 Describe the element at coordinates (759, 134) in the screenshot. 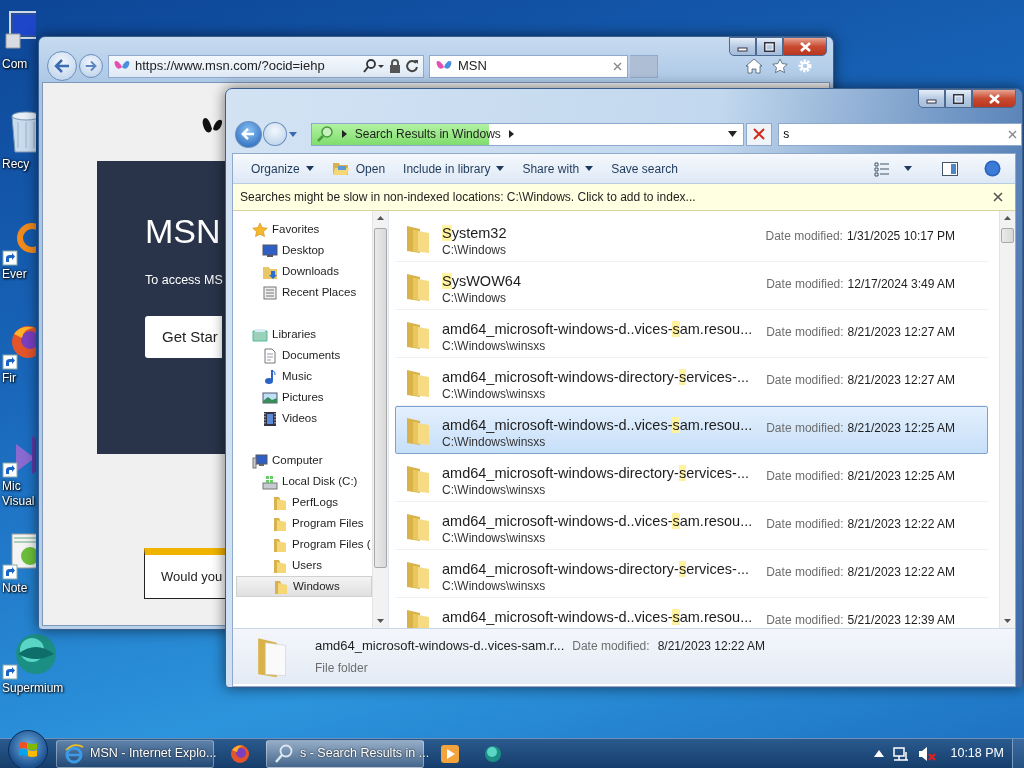

I see `stop-button` at that location.